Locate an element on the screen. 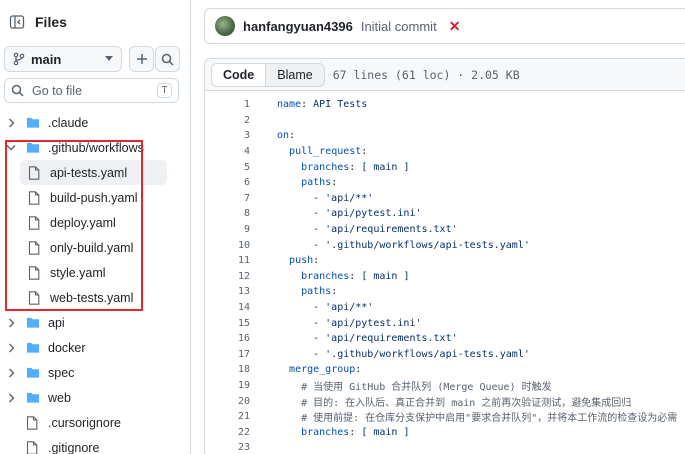  line-number: 12 is located at coordinates (227, 276).